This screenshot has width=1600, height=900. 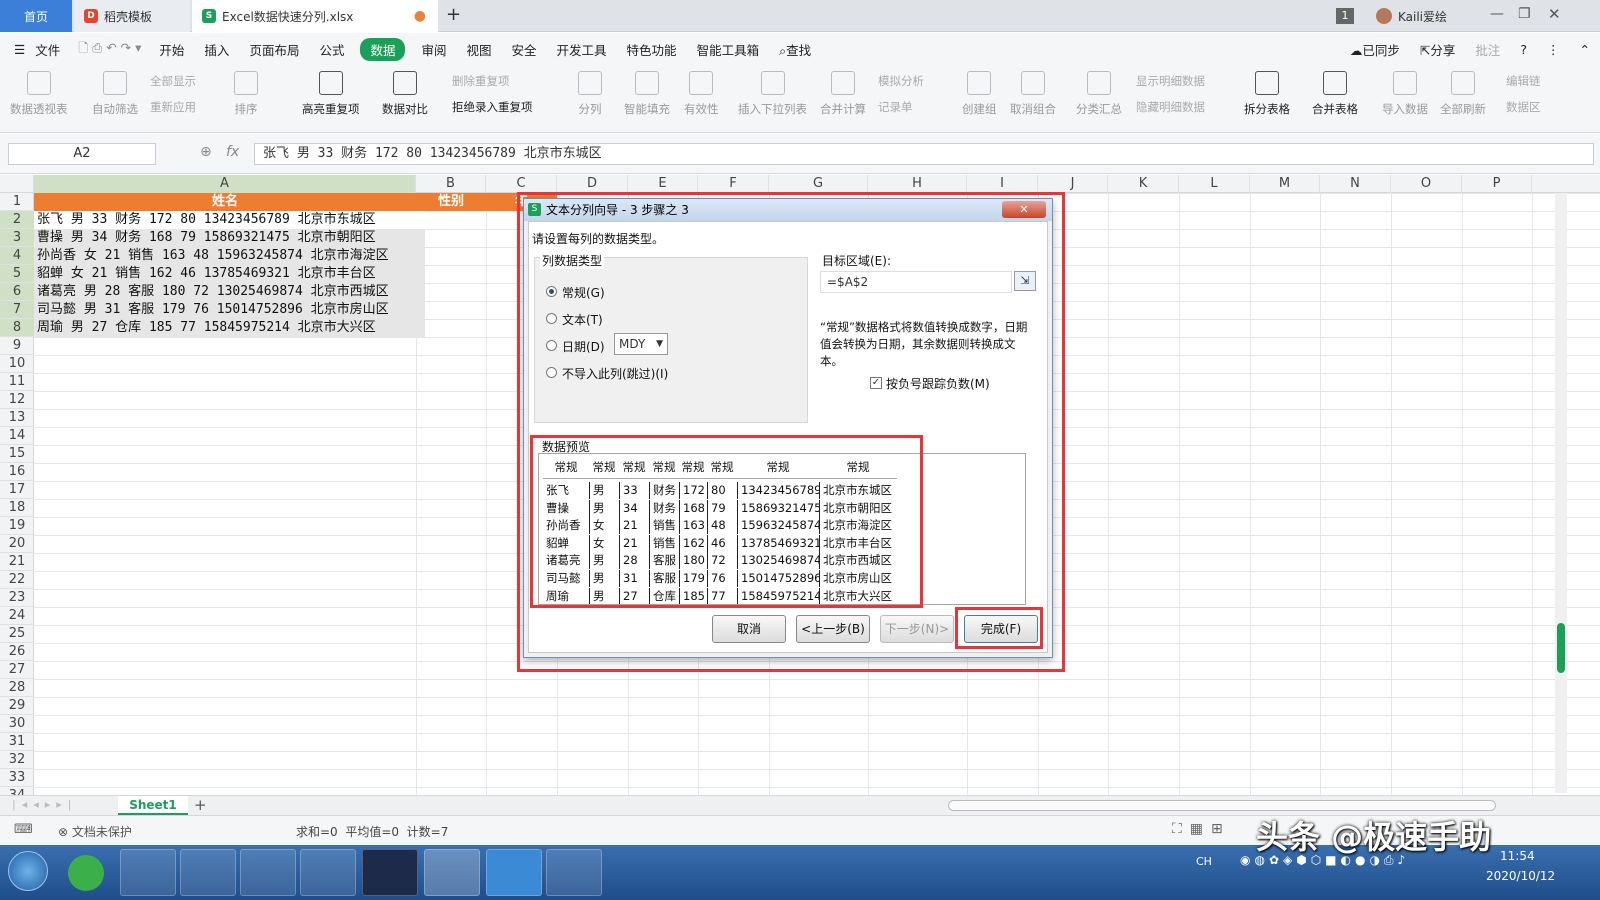 What do you see at coordinates (818, 184) in the screenshot?
I see `column-header: G` at bounding box center [818, 184].